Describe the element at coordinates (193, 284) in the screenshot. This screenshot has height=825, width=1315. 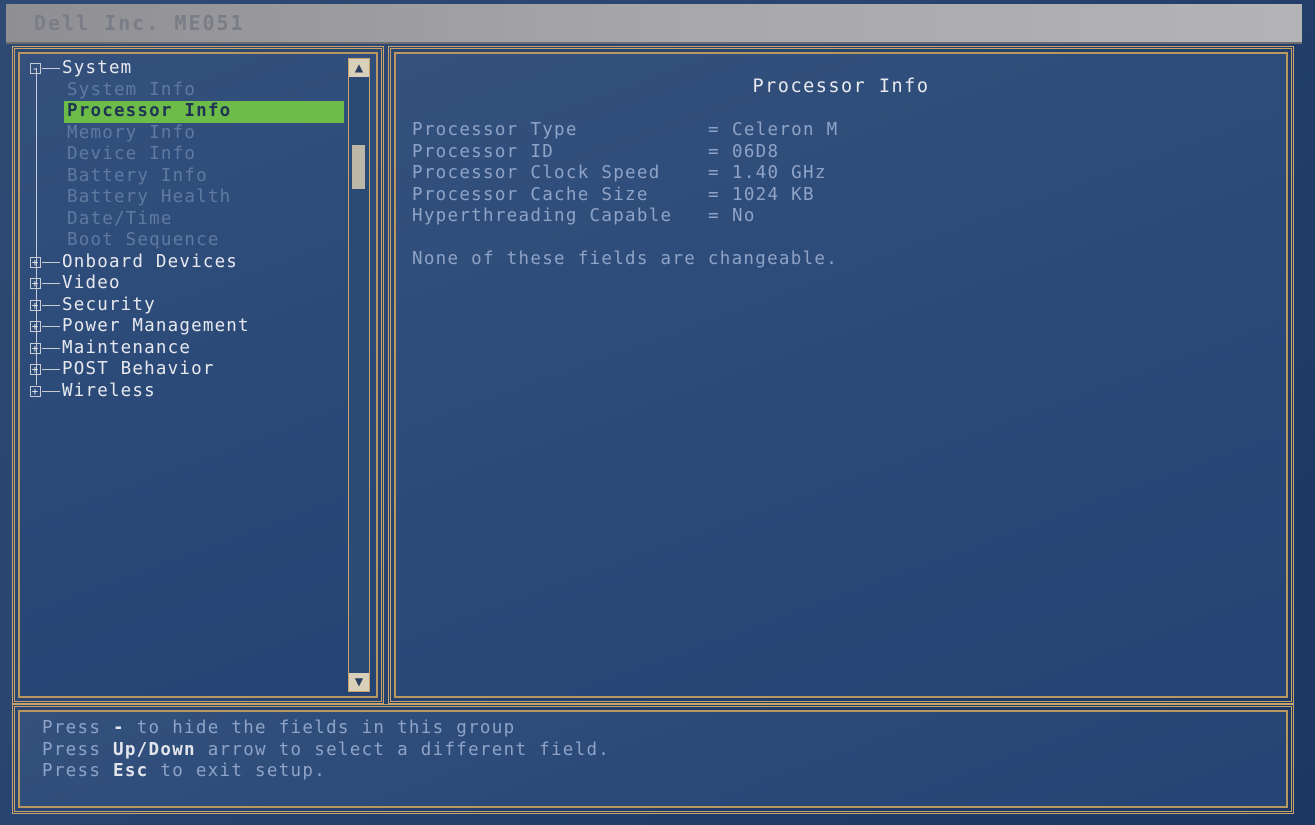
I see `tree-group-video: + Video` at that location.